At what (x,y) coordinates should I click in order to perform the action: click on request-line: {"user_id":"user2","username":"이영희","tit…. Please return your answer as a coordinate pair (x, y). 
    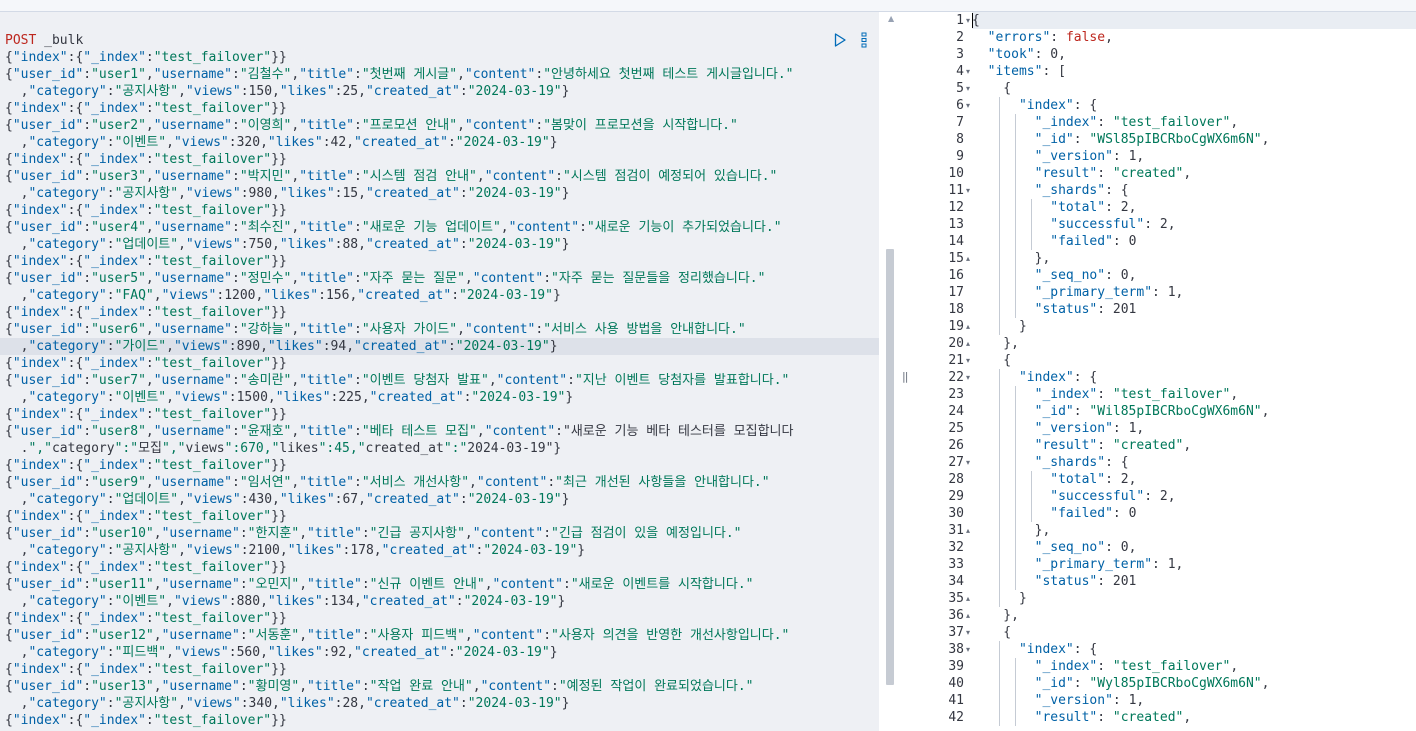
    Looking at the image, I should click on (442, 125).